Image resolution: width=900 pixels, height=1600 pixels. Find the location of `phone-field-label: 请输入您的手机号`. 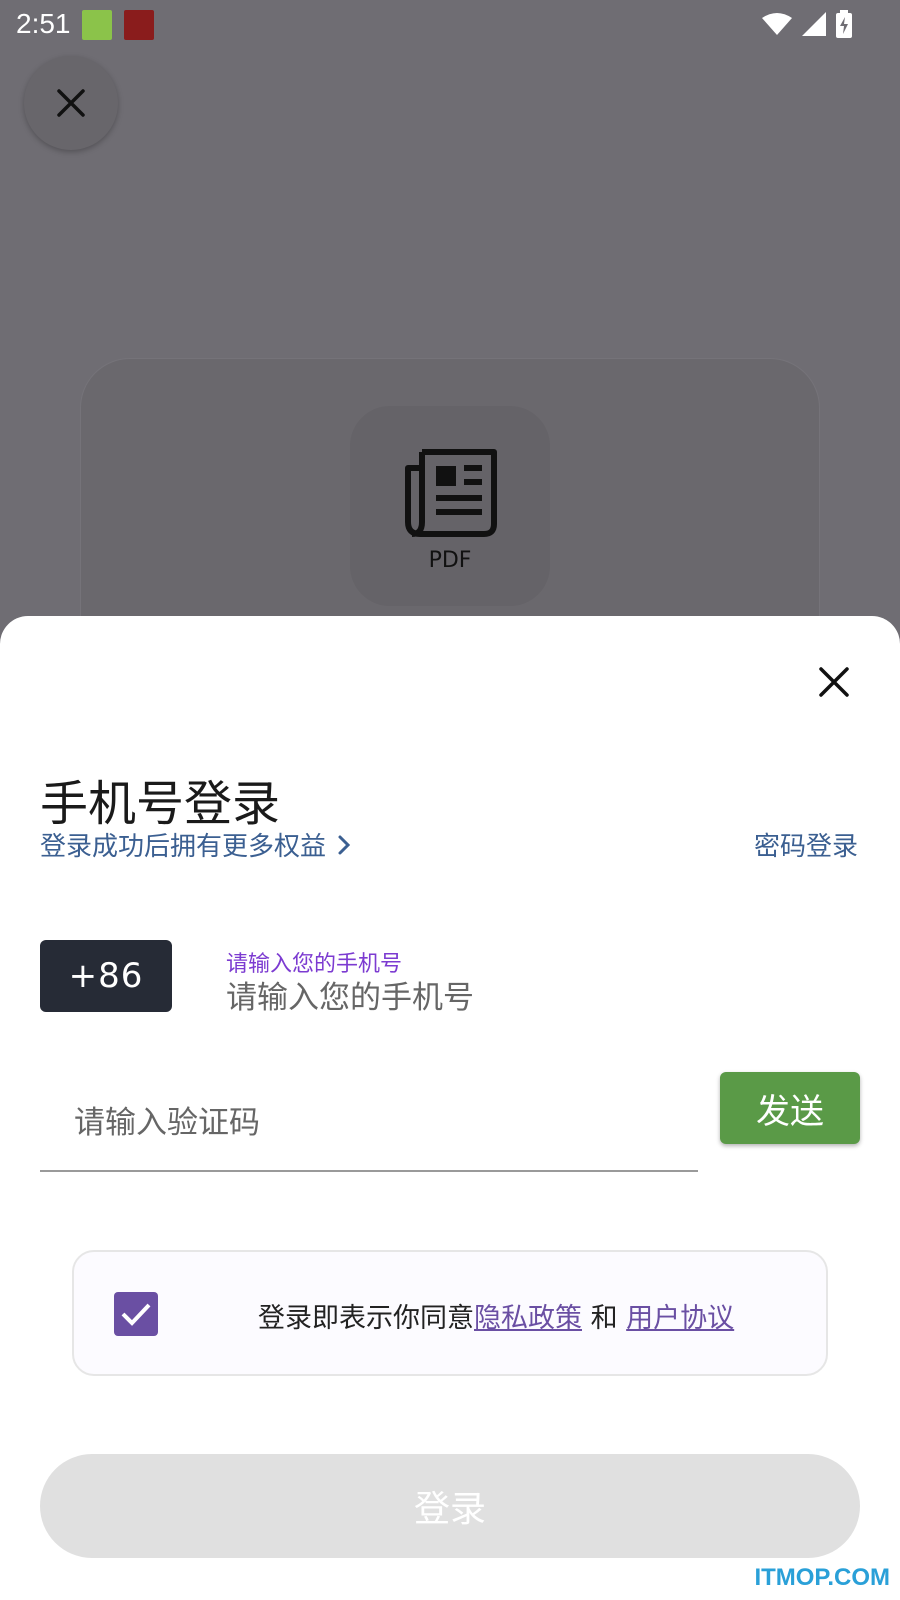

phone-field-label: 请输入您的手机号 is located at coordinates (314, 964).